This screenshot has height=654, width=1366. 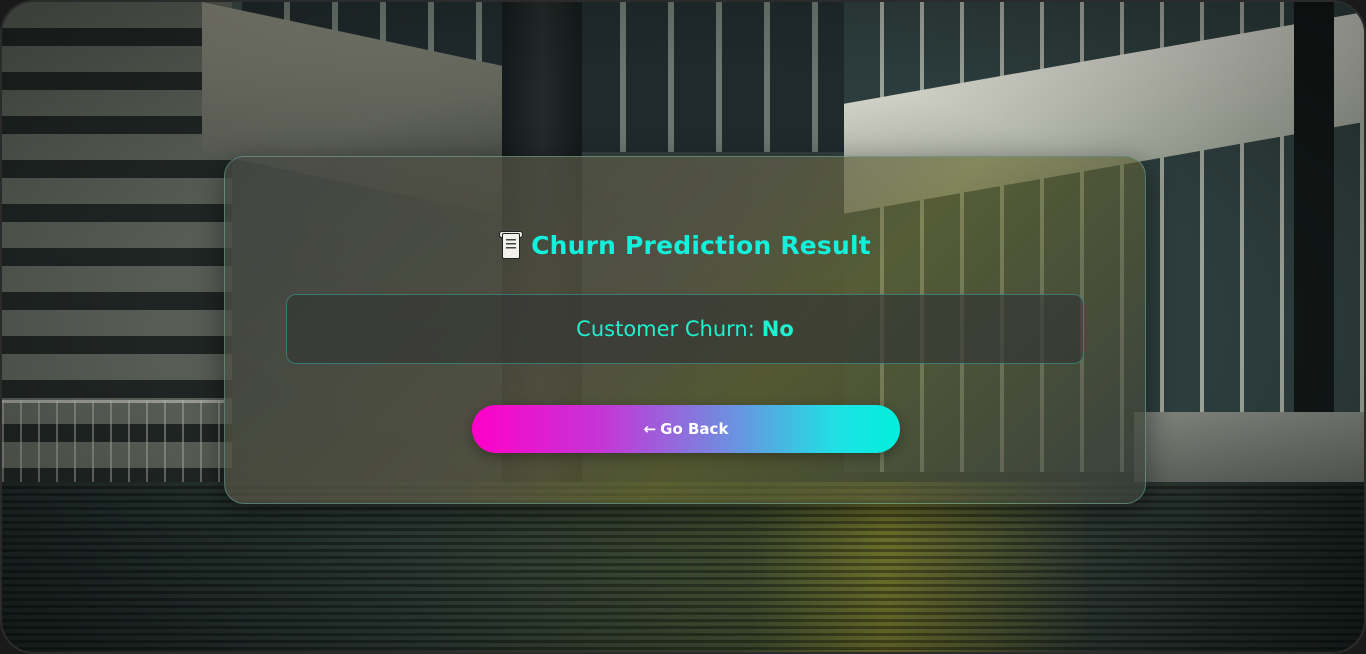 I want to click on result-label: Customer Churn:, so click(x=665, y=329).